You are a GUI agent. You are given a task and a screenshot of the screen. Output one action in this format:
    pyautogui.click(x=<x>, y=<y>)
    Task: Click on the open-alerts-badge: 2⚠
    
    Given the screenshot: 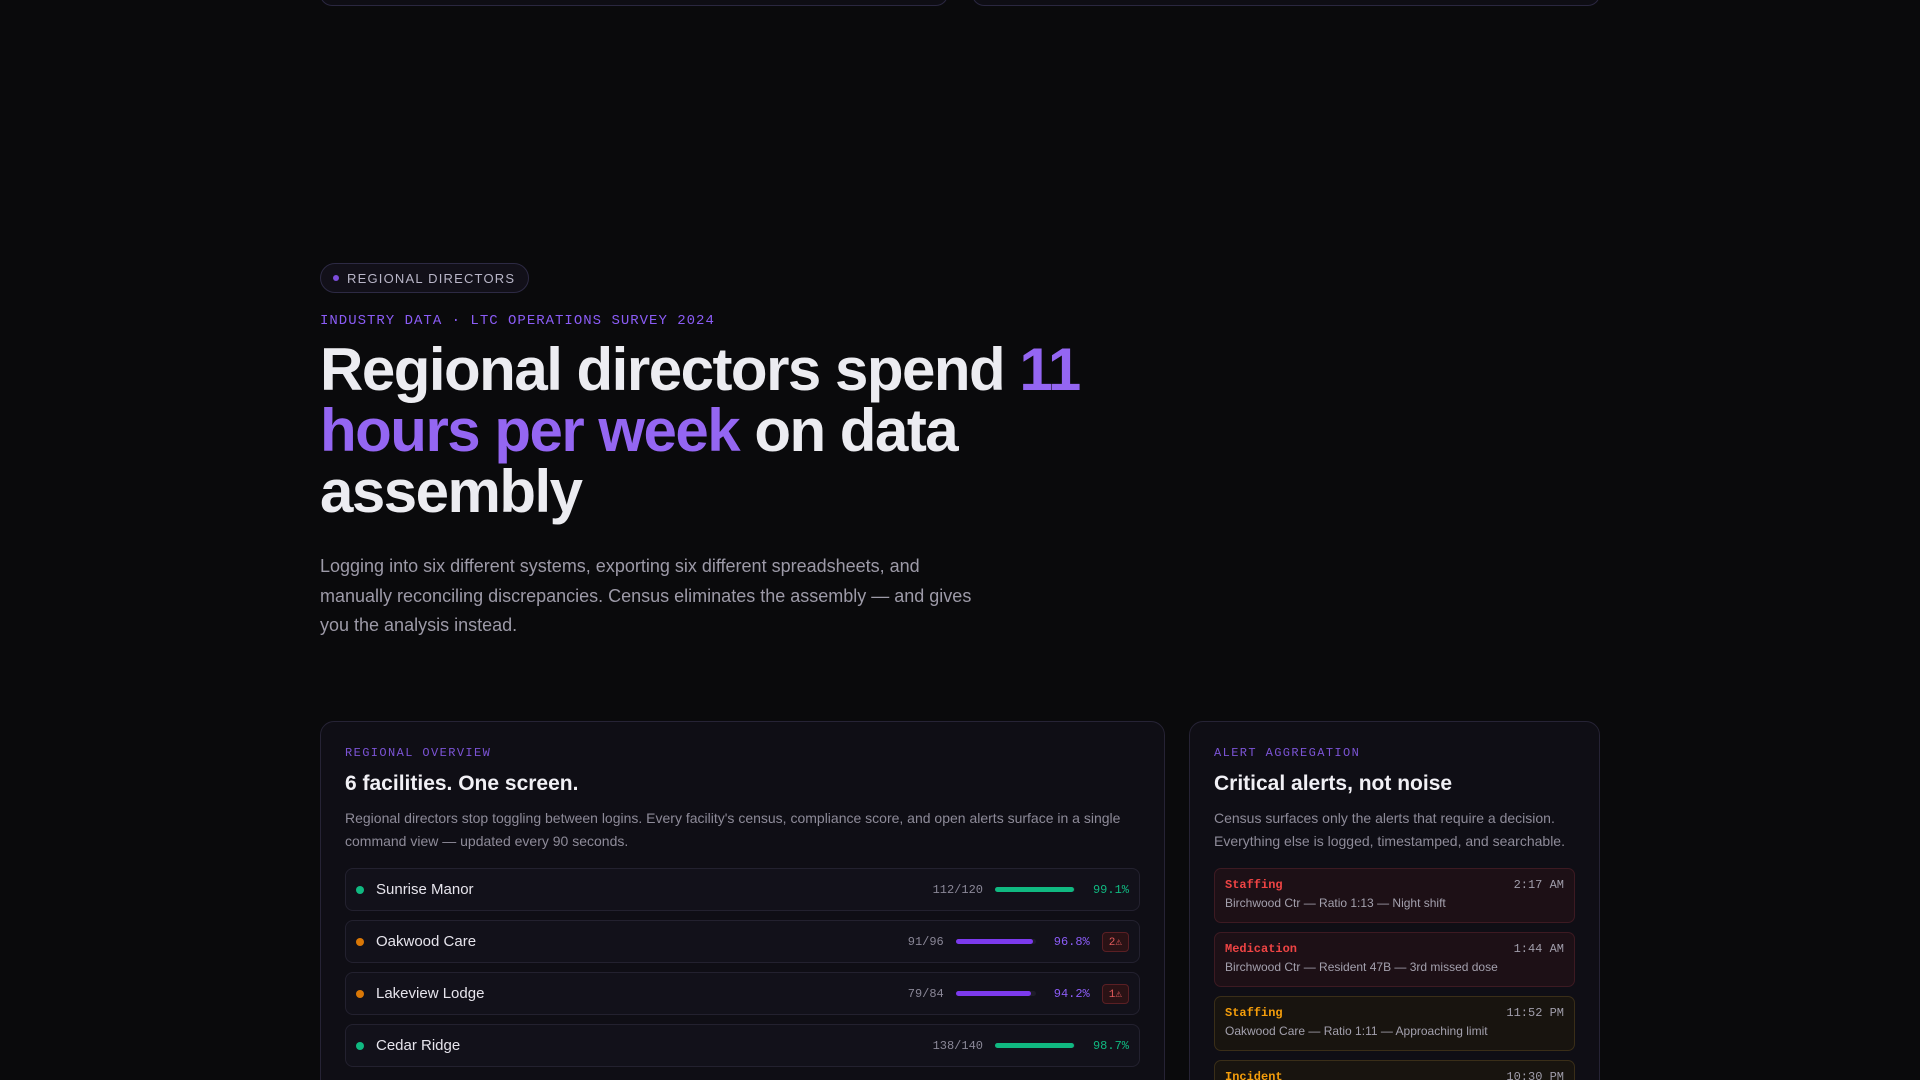 What is the action you would take?
    pyautogui.click(x=1115, y=941)
    